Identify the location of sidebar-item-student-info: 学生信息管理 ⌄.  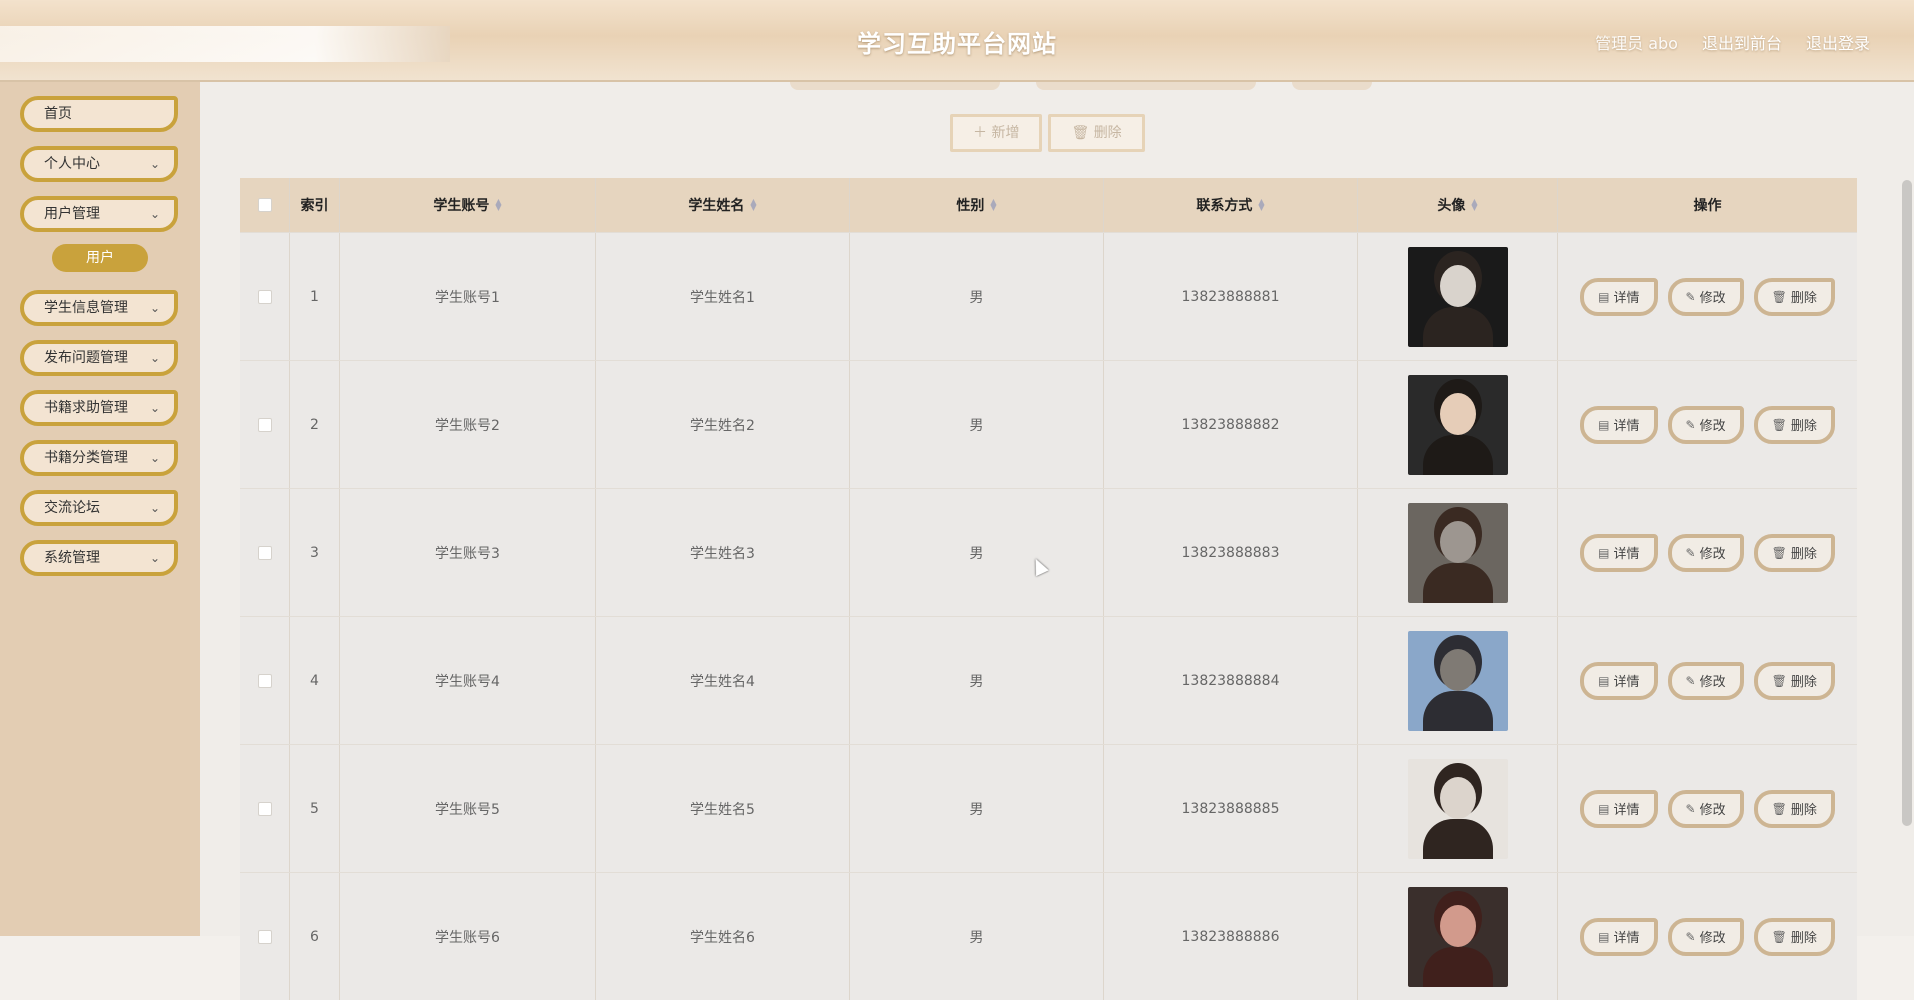
(99, 308).